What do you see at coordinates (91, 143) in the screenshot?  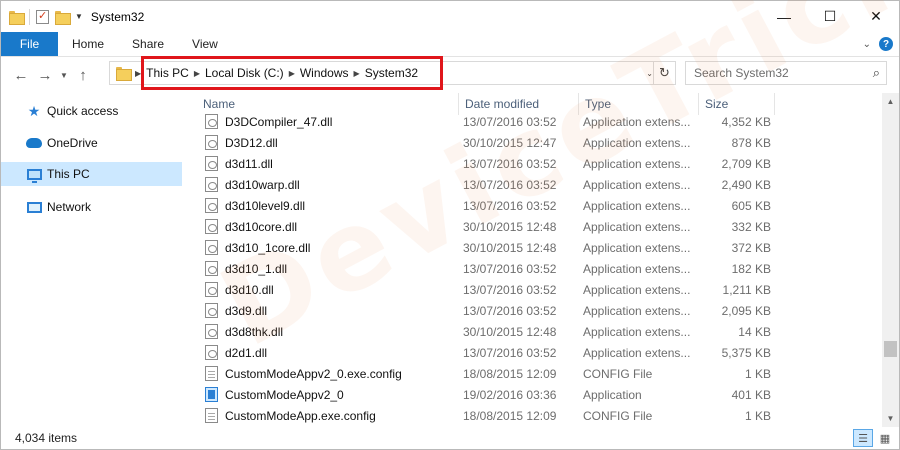 I see `sidebar-item-onedrive: OneDrive` at bounding box center [91, 143].